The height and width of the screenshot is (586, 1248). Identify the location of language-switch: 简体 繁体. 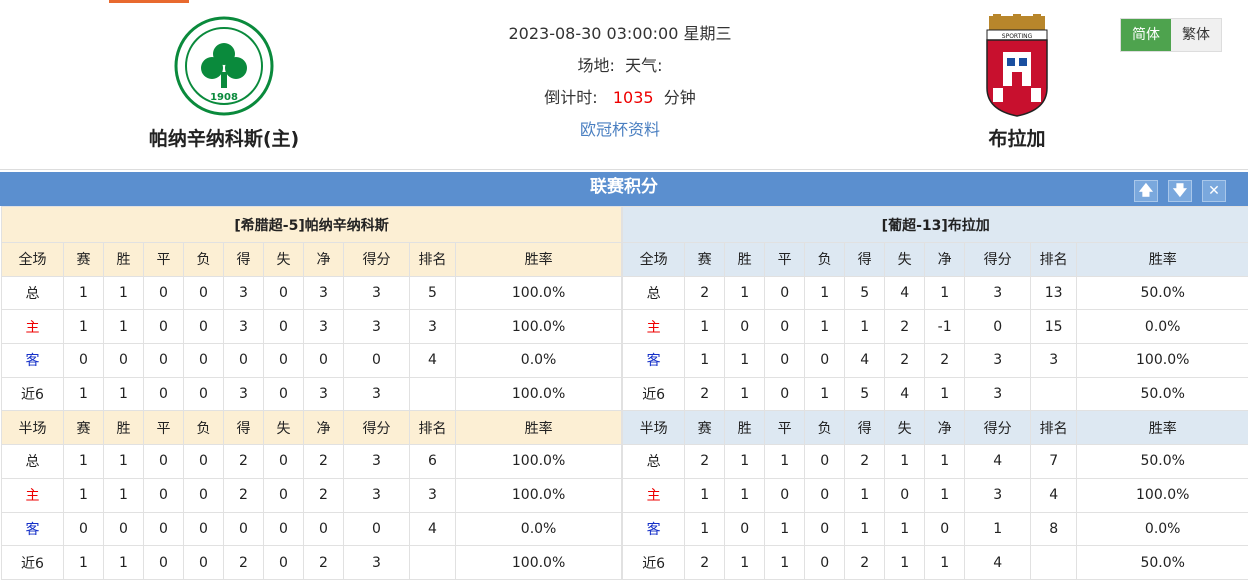
(1171, 35).